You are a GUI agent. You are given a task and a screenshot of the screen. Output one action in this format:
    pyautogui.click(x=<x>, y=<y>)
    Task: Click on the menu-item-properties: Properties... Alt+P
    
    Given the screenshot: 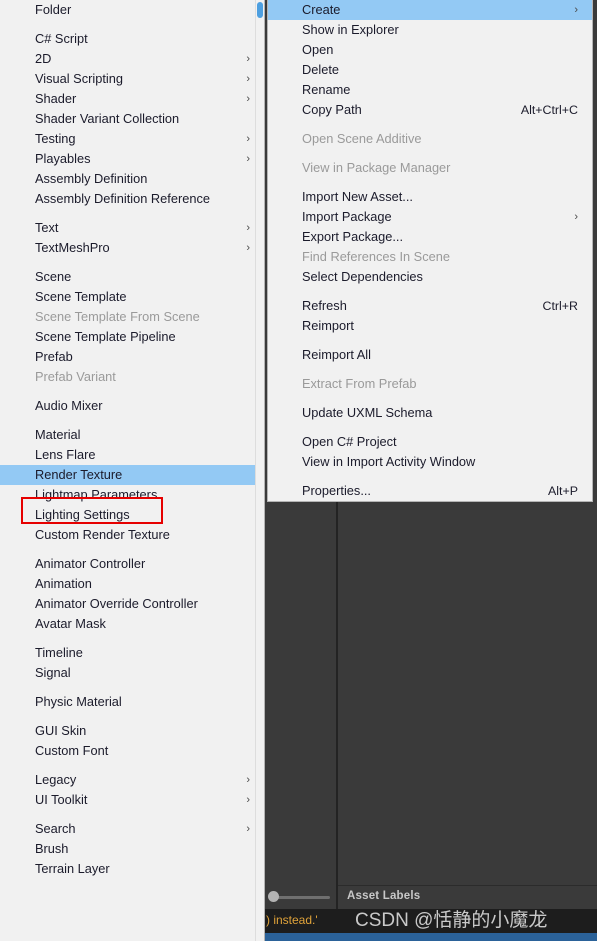 What is the action you would take?
    pyautogui.click(x=430, y=491)
    